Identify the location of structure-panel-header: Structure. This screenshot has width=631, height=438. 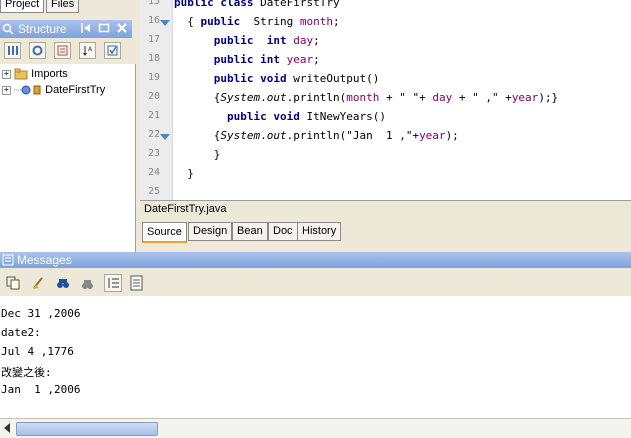
(66, 29).